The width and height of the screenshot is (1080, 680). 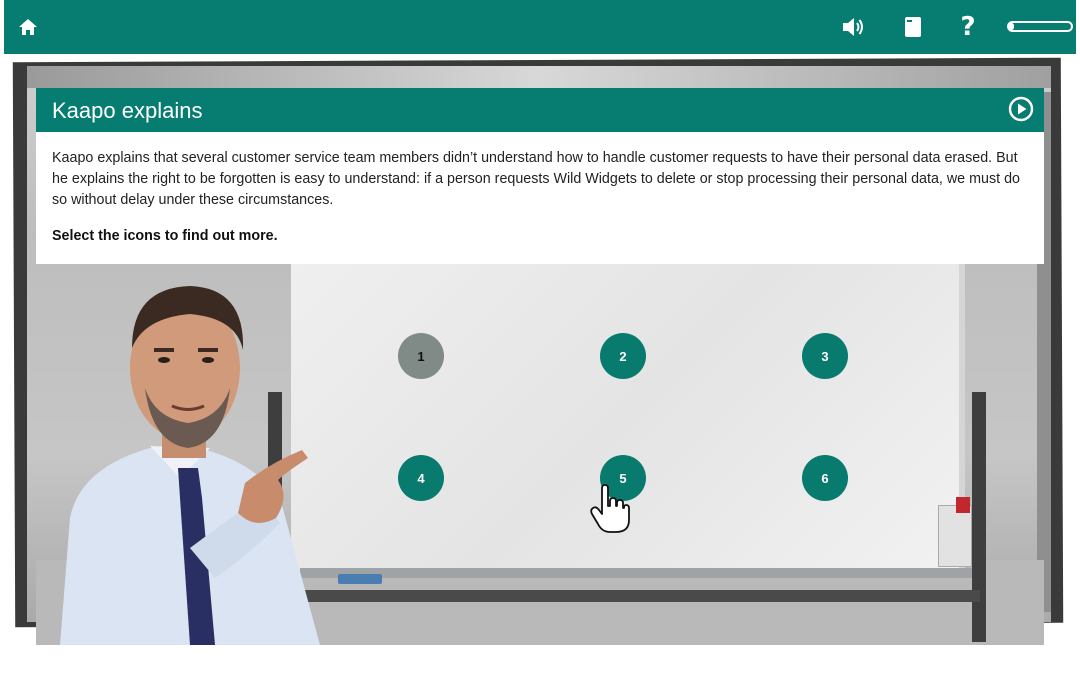 What do you see at coordinates (28, 27) in the screenshot?
I see `home-icon` at bounding box center [28, 27].